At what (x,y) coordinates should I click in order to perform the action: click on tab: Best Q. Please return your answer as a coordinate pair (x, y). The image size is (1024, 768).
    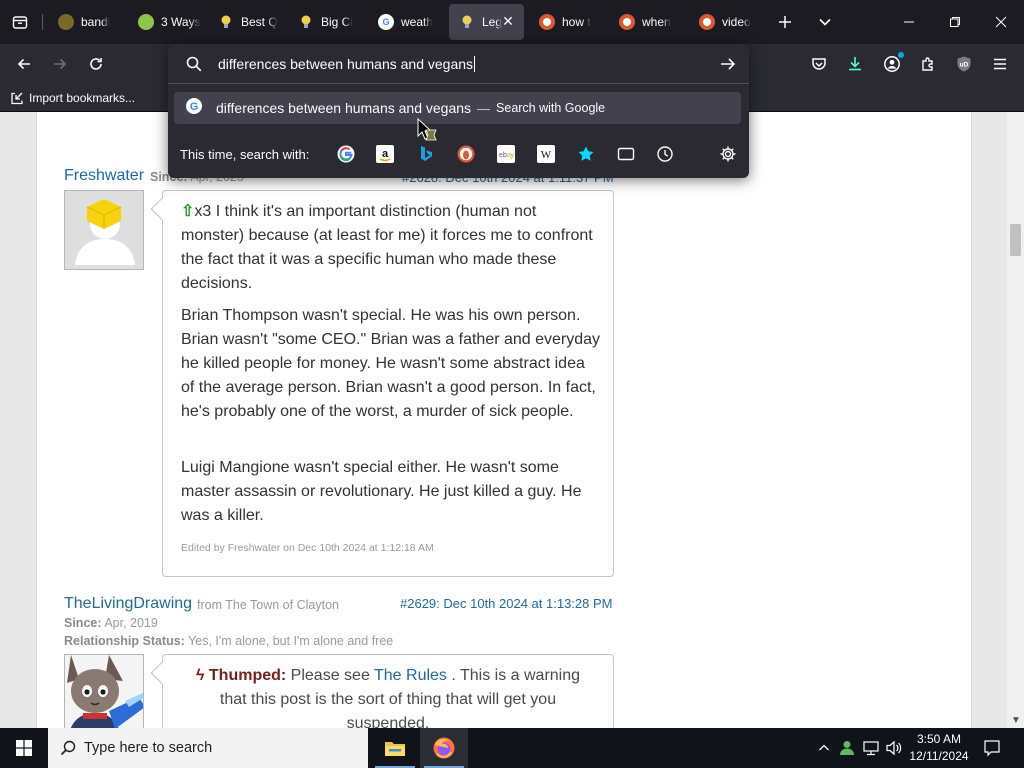
    Looking at the image, I should click on (249, 22).